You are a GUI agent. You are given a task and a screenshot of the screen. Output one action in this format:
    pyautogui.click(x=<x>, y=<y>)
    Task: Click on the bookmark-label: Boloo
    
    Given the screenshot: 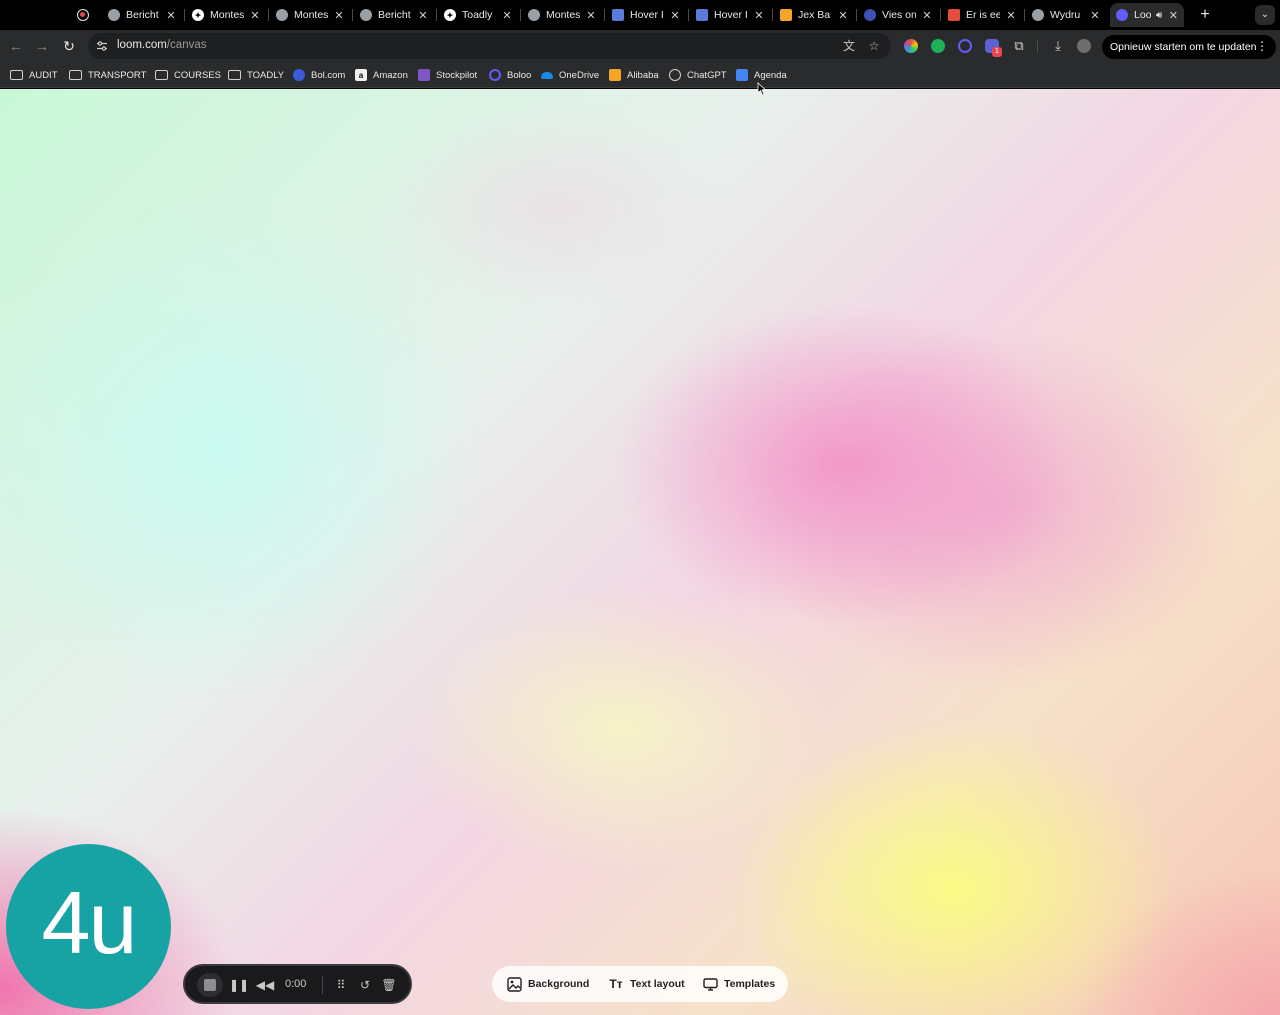 What is the action you would take?
    pyautogui.click(x=519, y=75)
    